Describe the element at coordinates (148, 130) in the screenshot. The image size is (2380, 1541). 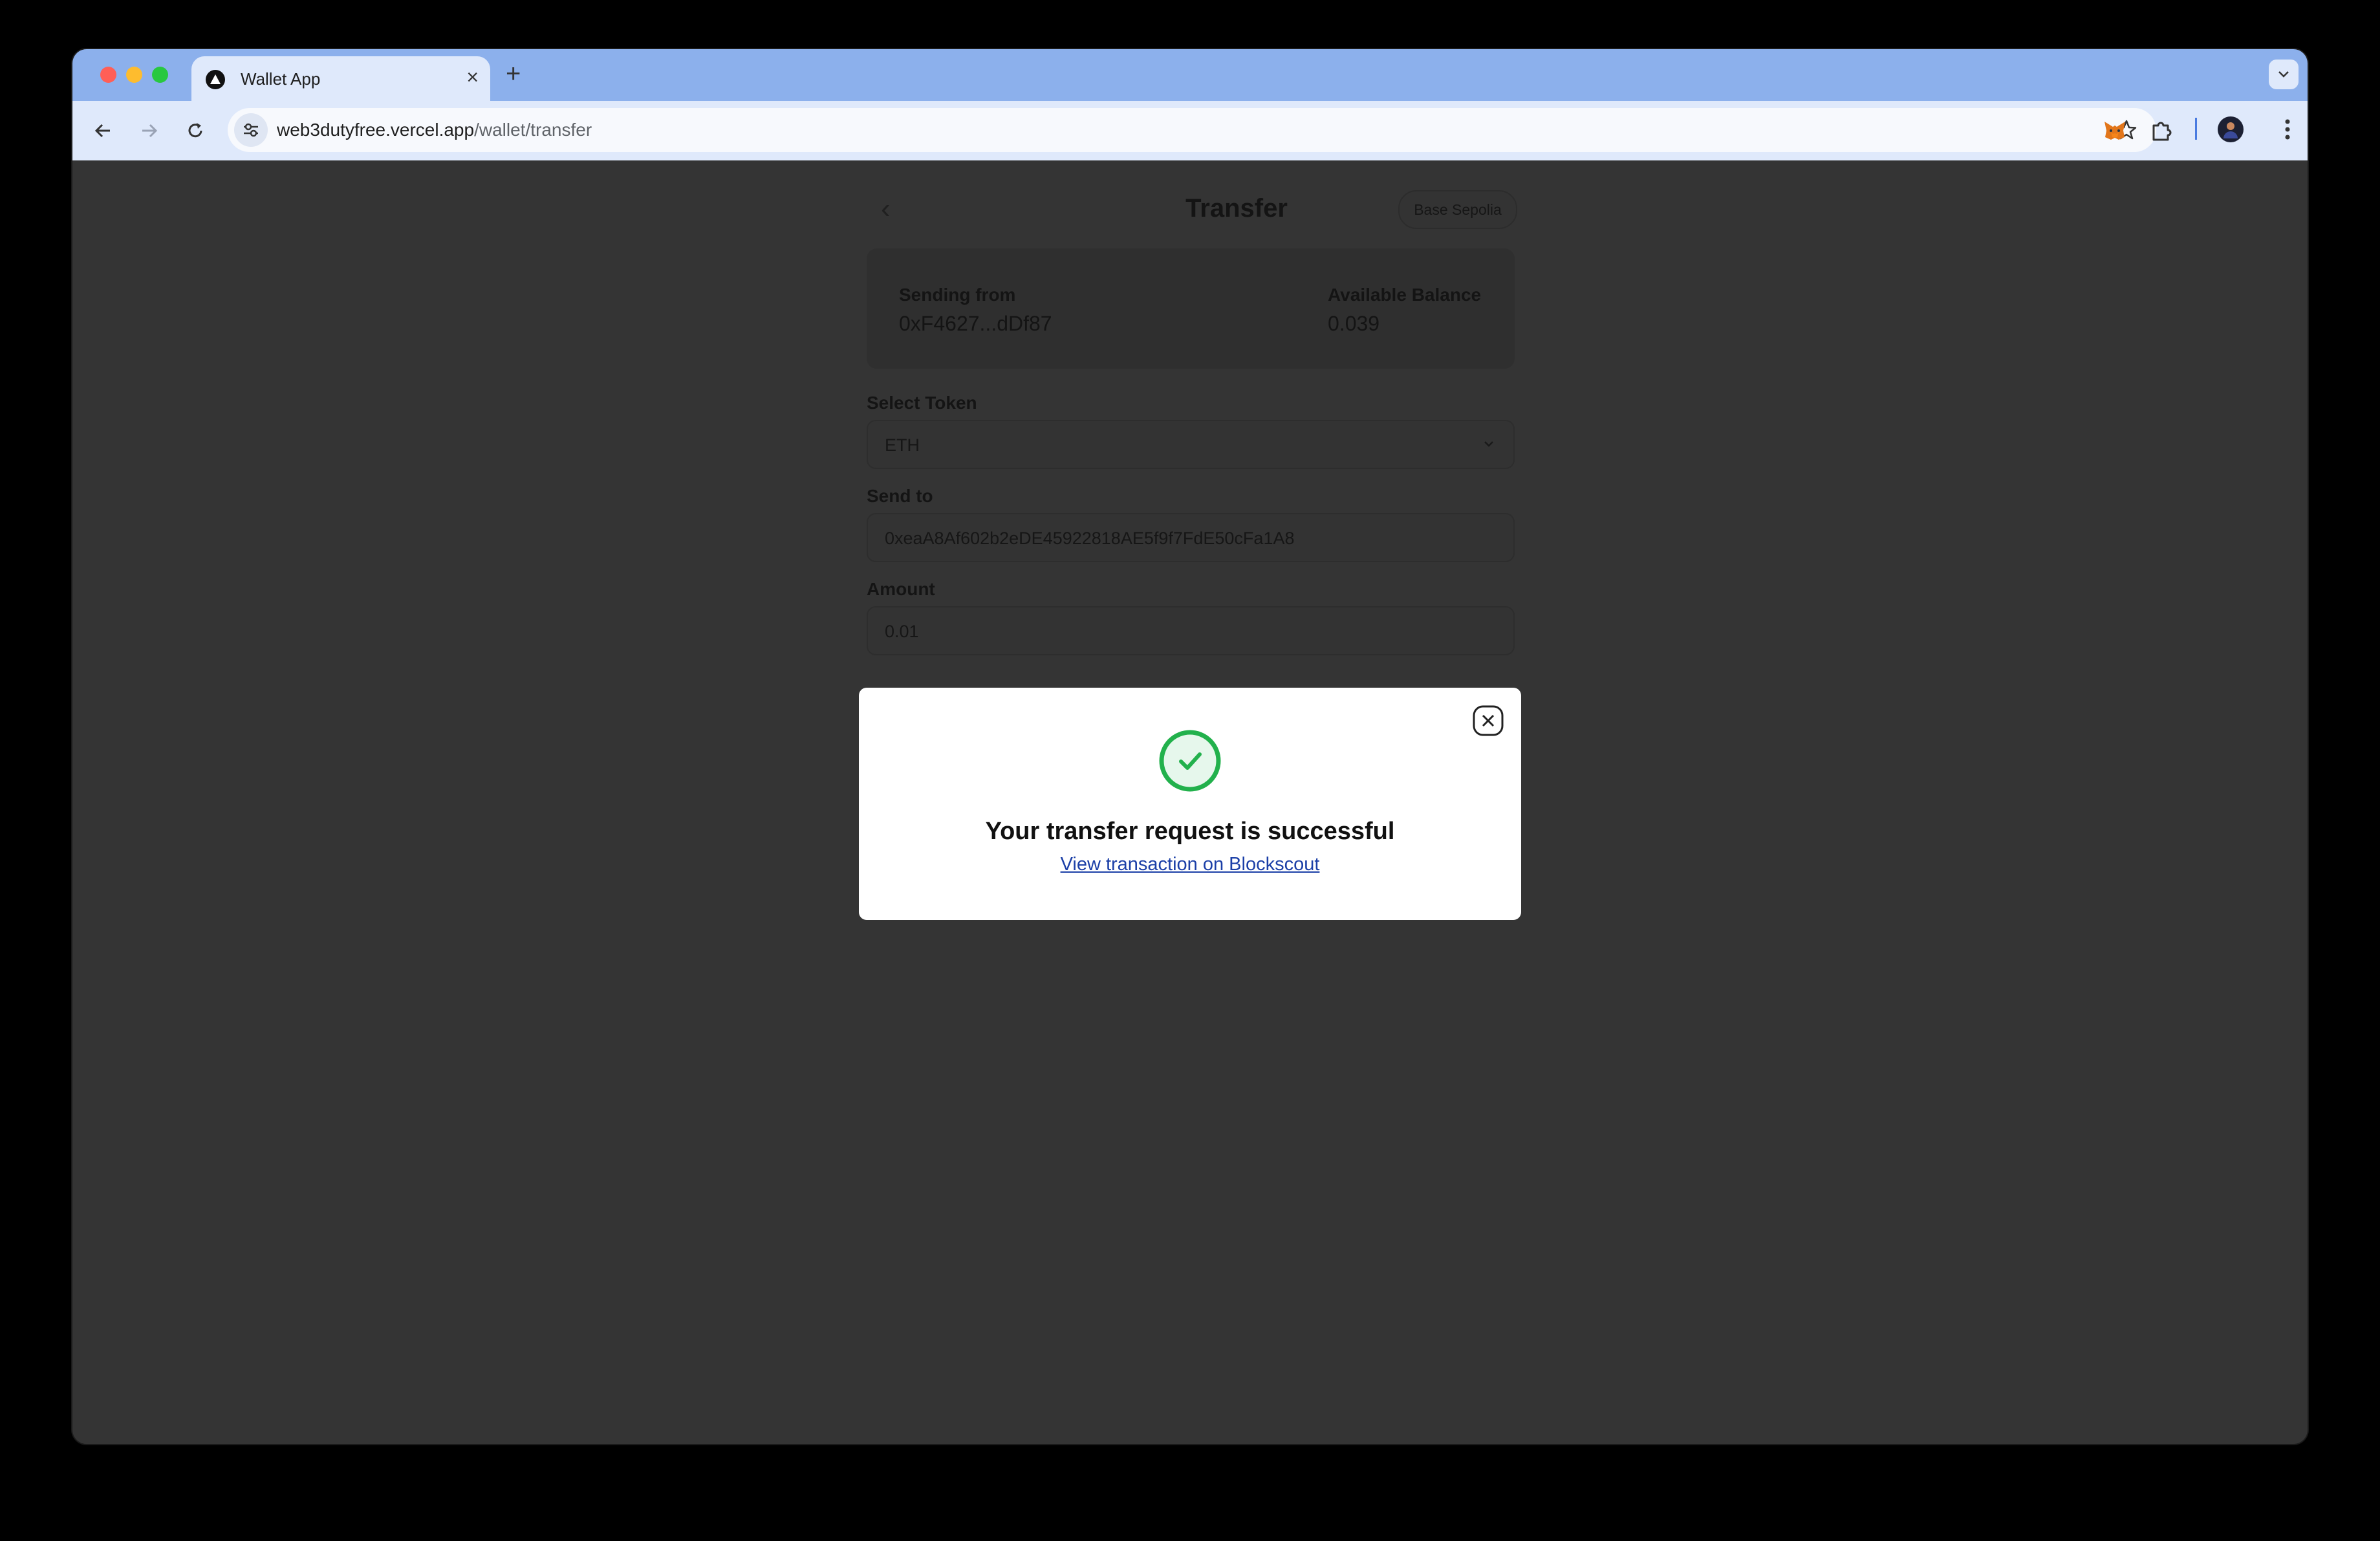
I see `forward-arrow-icon` at that location.